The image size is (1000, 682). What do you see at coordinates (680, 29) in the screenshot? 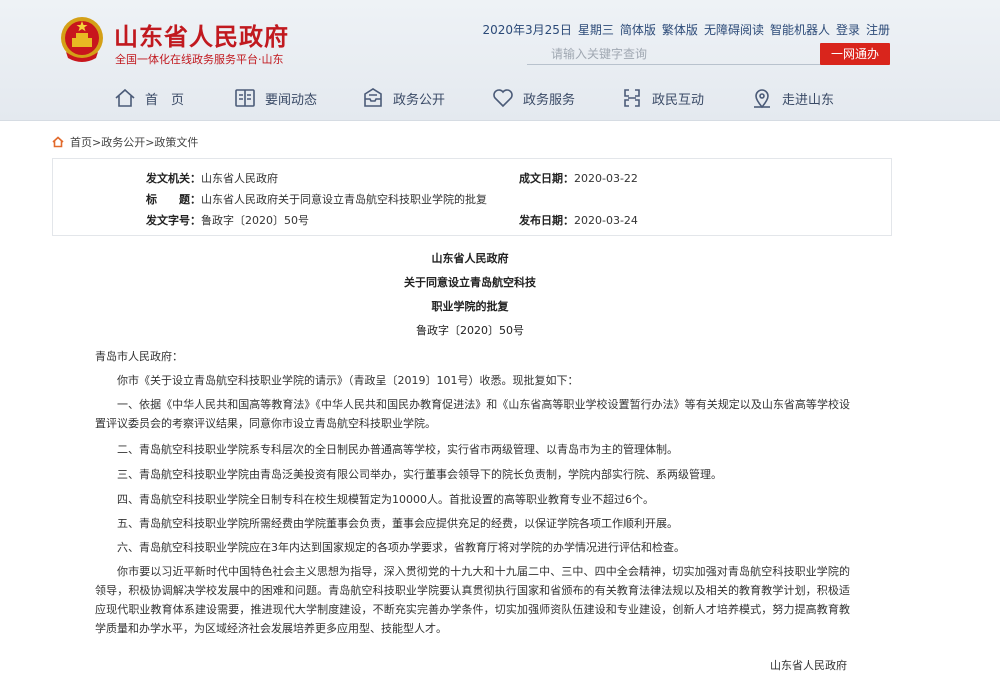
I see `traditional-chinese-link: 繁体版` at bounding box center [680, 29].